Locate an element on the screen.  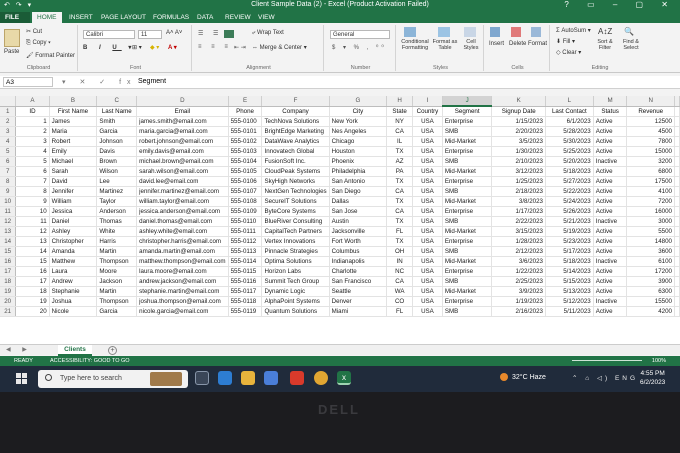
cell: 1/17/2023 is located at coordinates (518, 211).